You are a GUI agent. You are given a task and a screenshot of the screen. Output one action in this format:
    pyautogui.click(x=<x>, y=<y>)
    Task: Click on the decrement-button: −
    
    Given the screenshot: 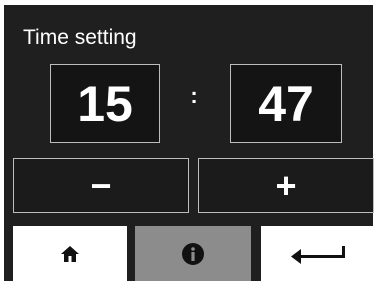 What is the action you would take?
    pyautogui.click(x=101, y=185)
    